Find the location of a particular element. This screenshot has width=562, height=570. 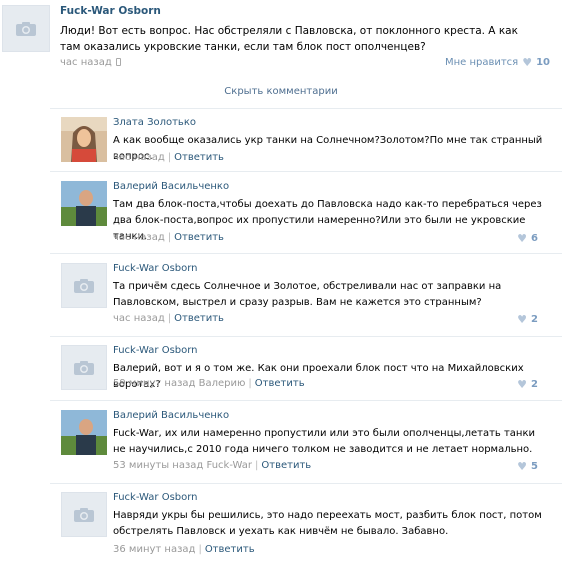

post-time-label: час назад is located at coordinates (86, 62).